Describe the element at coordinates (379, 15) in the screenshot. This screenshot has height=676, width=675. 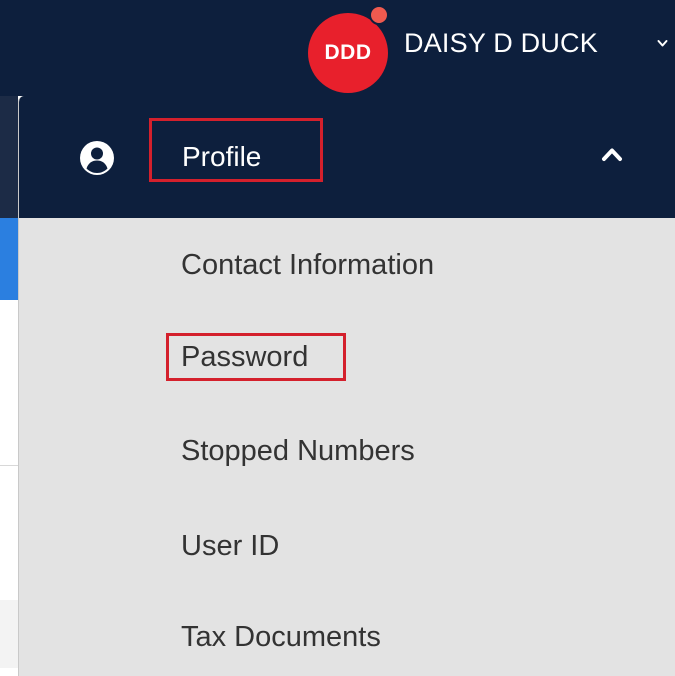
I see `notification-badge` at that location.